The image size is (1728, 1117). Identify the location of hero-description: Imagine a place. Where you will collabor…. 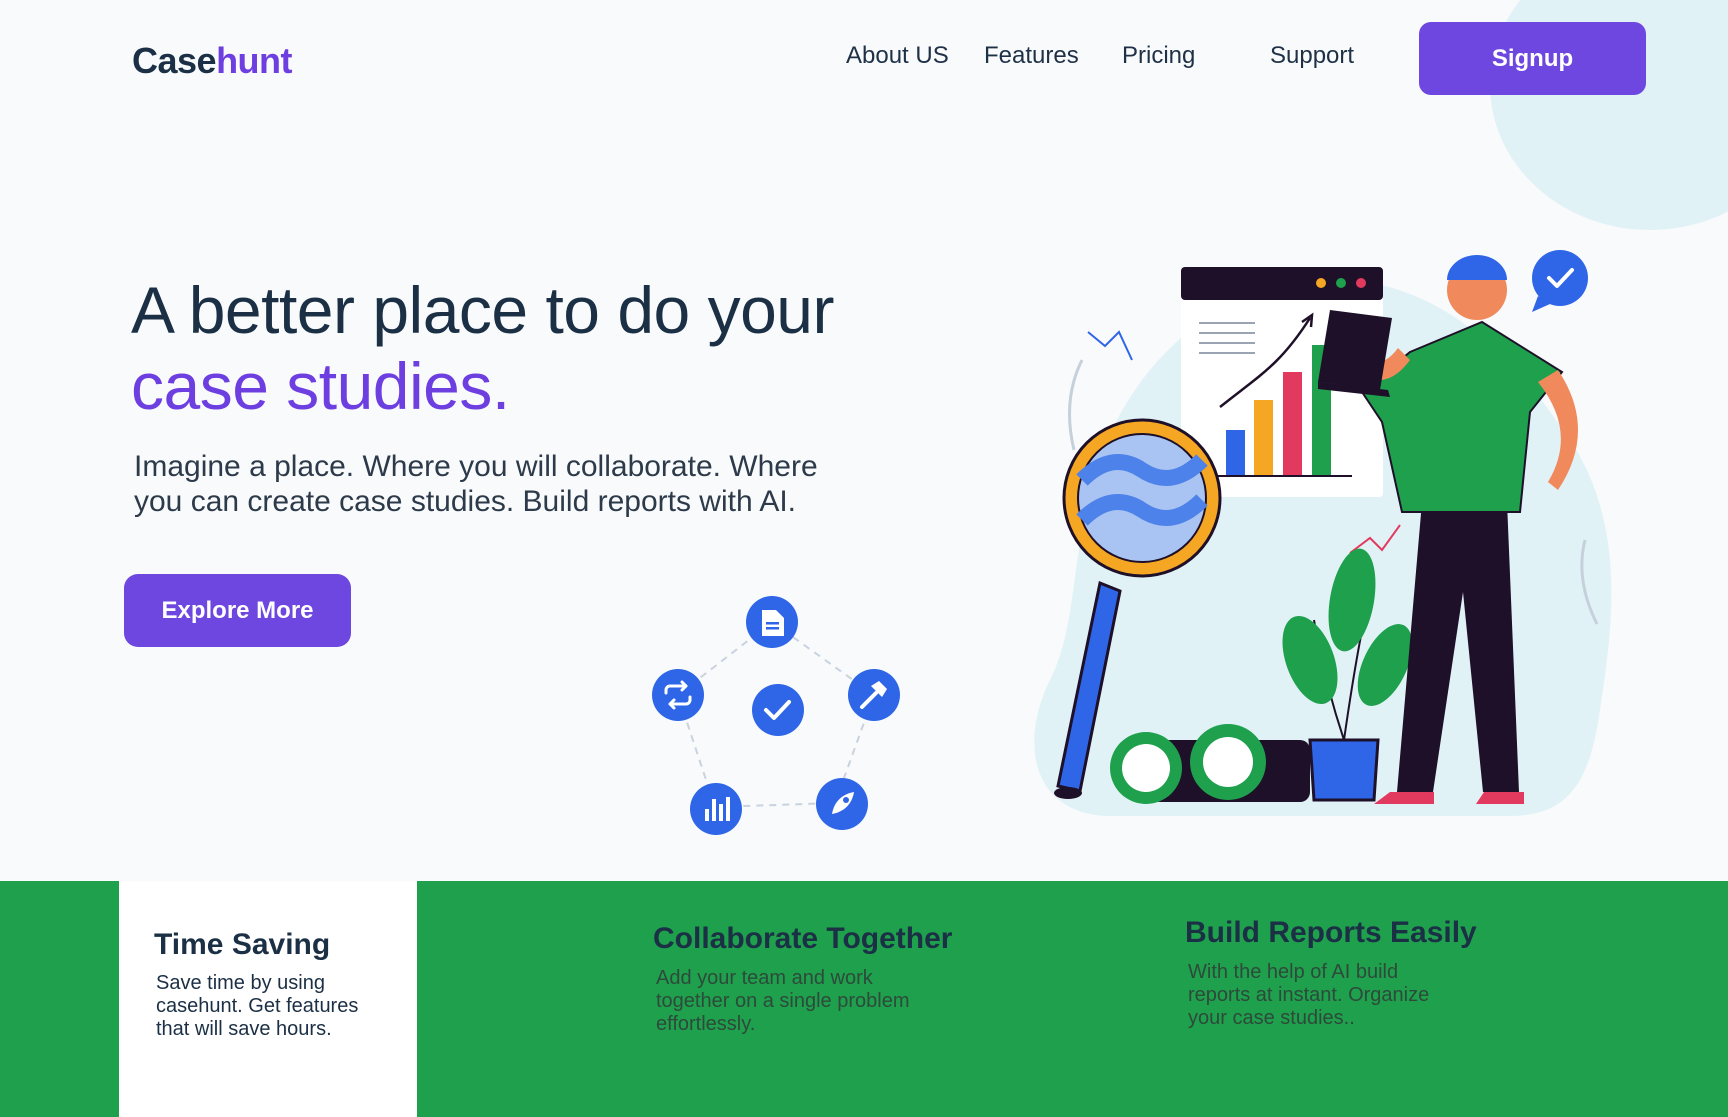
(476, 484).